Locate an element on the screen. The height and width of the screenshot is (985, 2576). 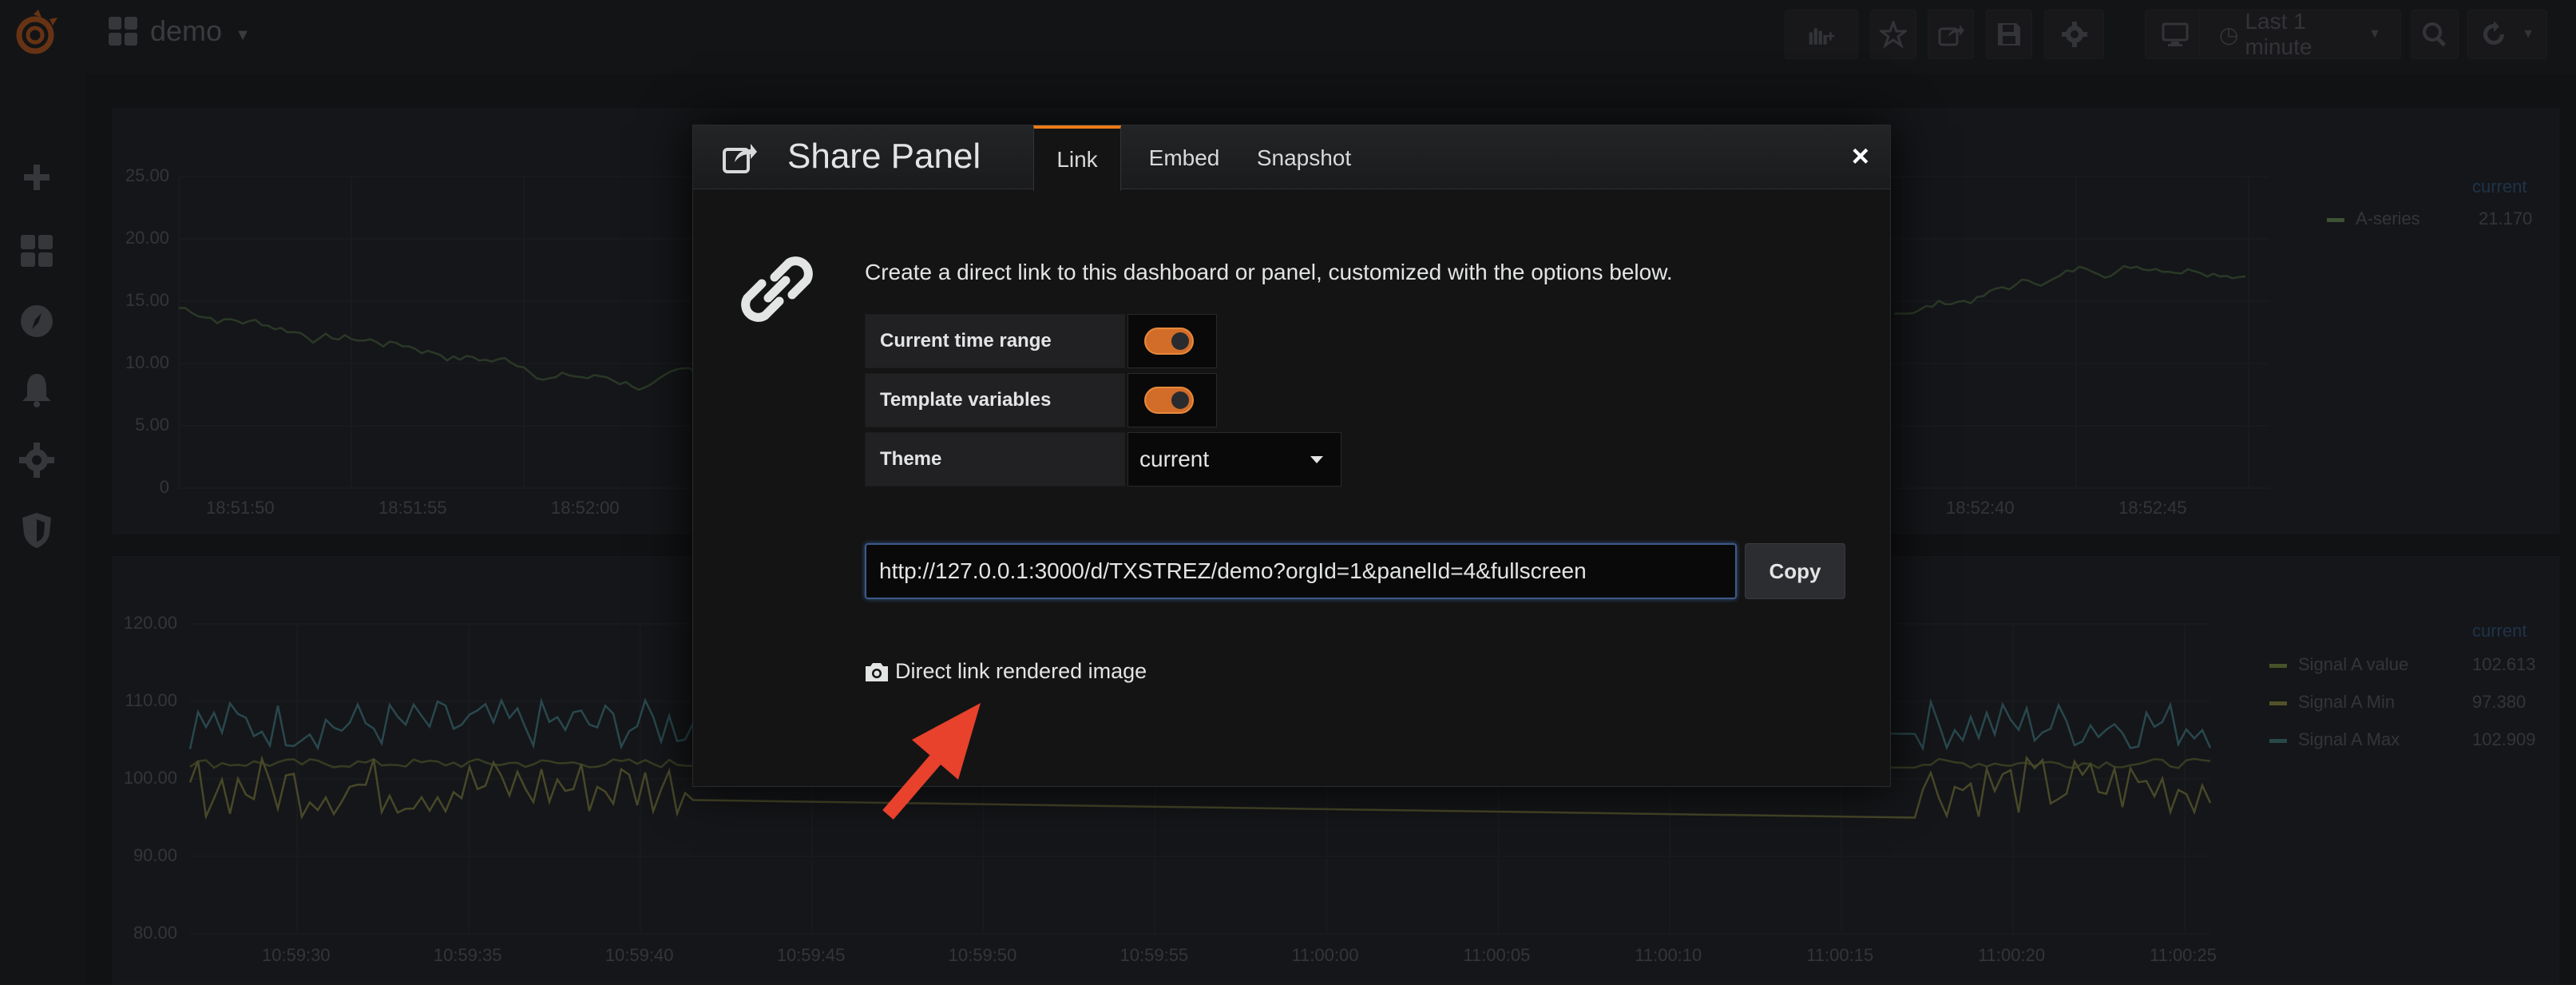
current-time-range-switch is located at coordinates (1172, 341).